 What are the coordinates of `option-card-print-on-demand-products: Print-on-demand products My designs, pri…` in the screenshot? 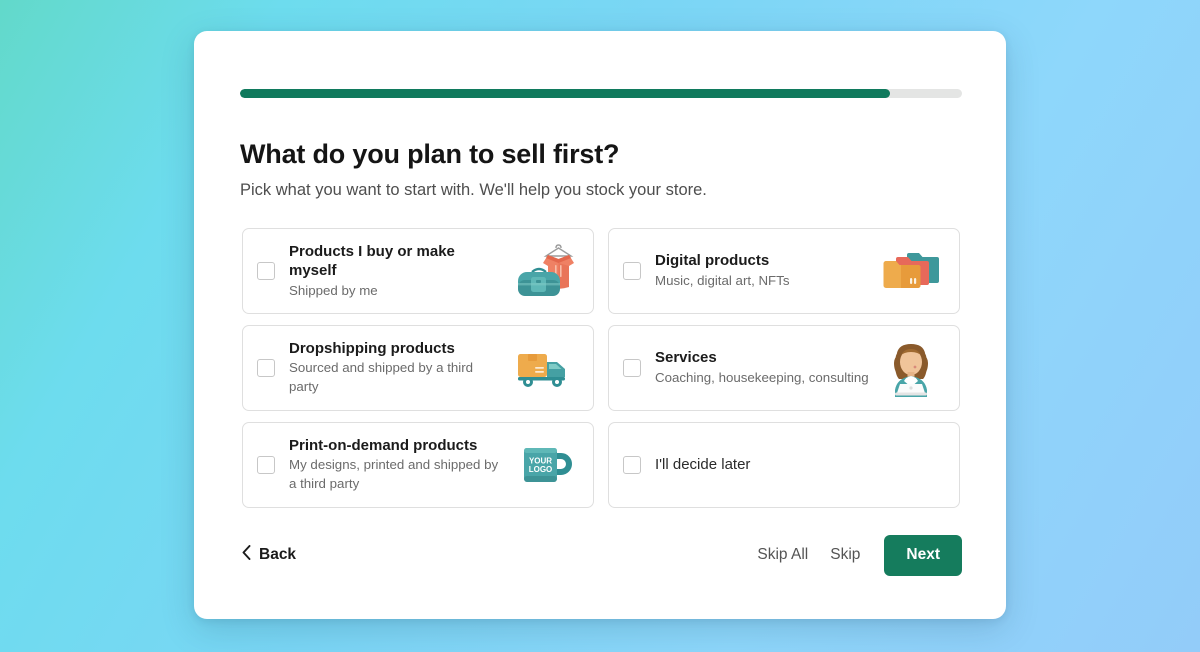 It's located at (418, 465).